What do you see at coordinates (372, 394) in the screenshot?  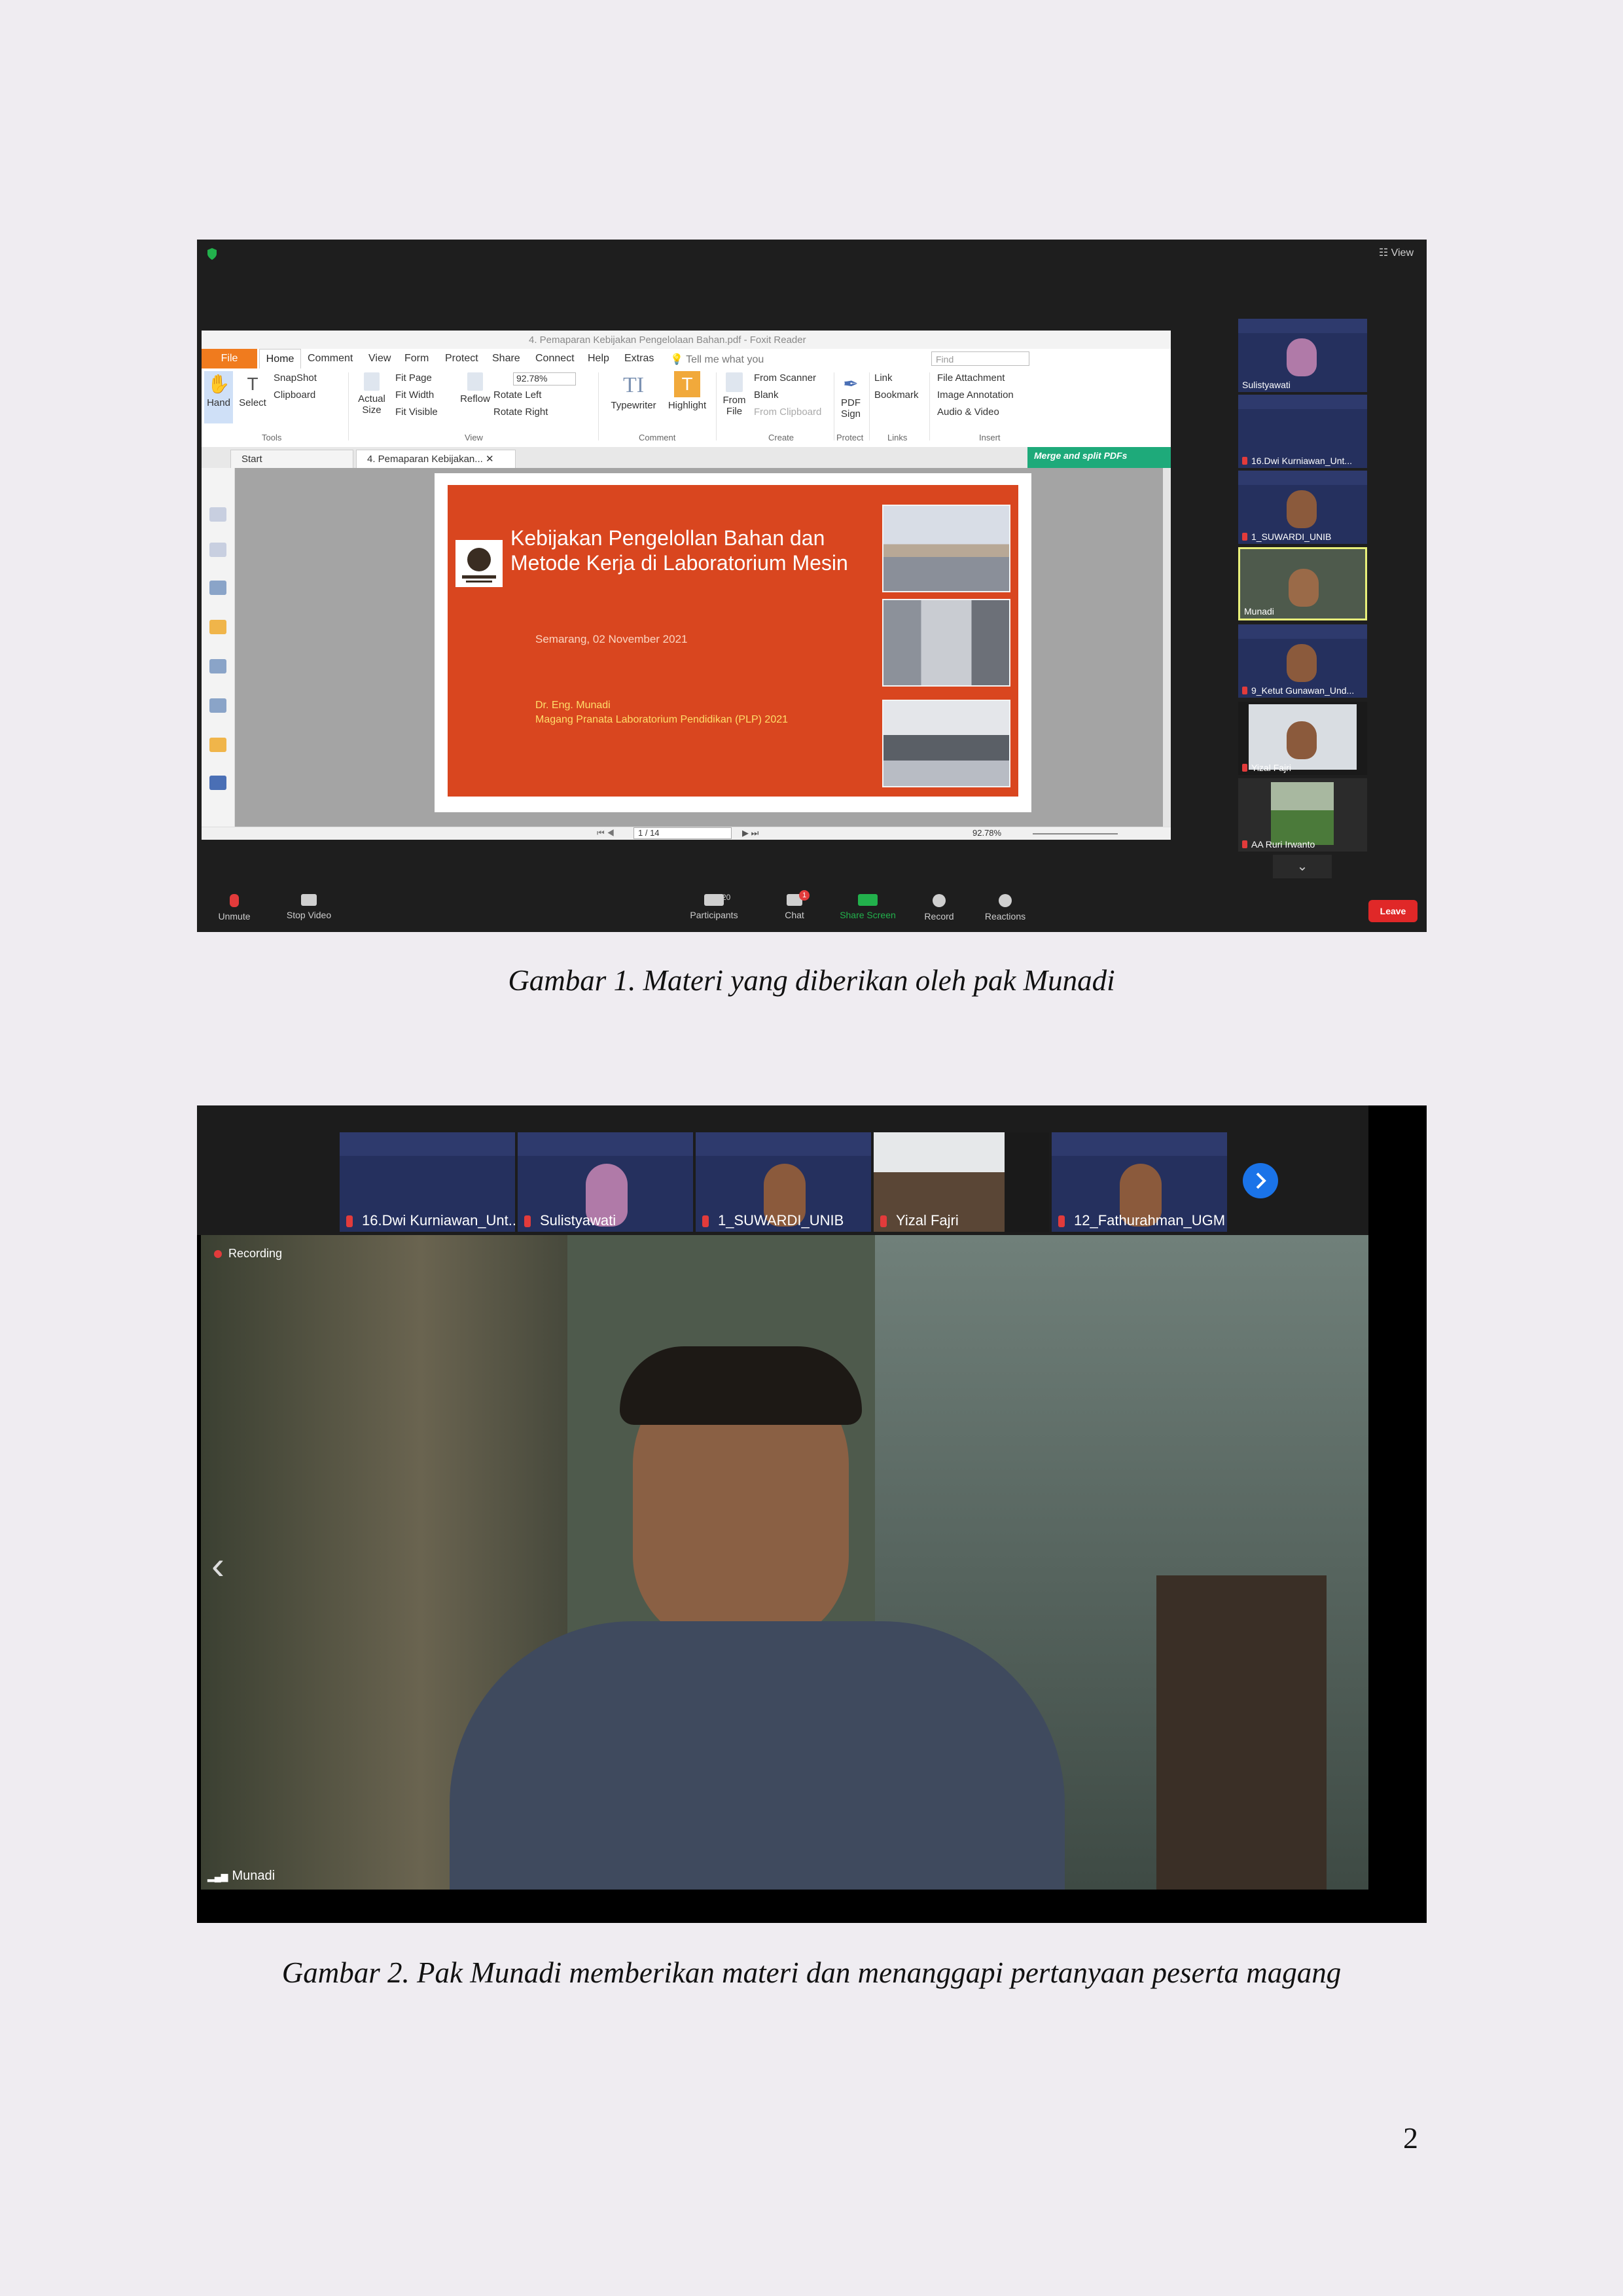 I see `actual-size-button: Actual Size` at bounding box center [372, 394].